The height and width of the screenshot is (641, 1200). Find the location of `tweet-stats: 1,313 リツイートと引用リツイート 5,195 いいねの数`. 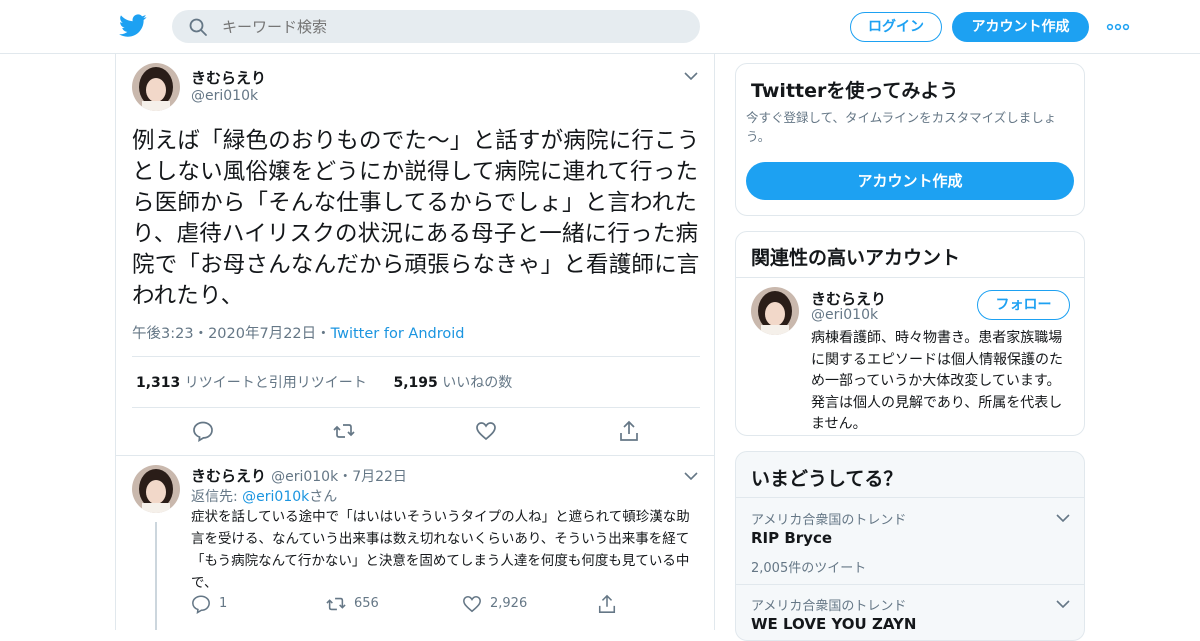

tweet-stats: 1,313 リツイートと引用リツイート 5,195 いいねの数 is located at coordinates (324, 382).